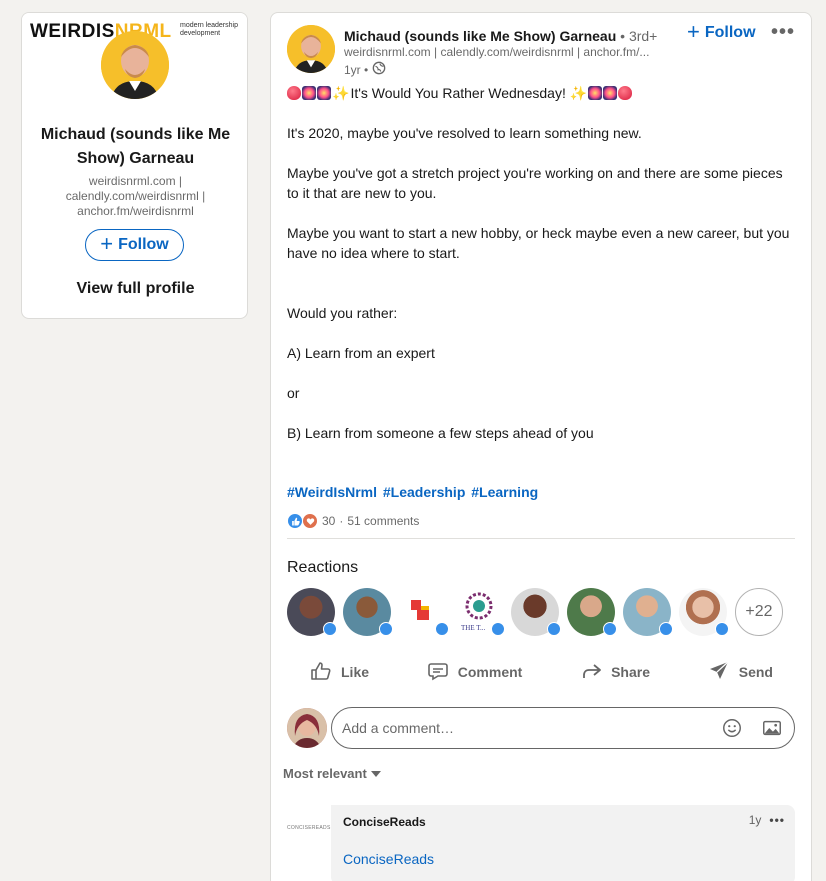 Image resolution: width=826 pixels, height=881 pixels. What do you see at coordinates (637, 36) in the screenshot?
I see `connection-degree: • 3rd+` at bounding box center [637, 36].